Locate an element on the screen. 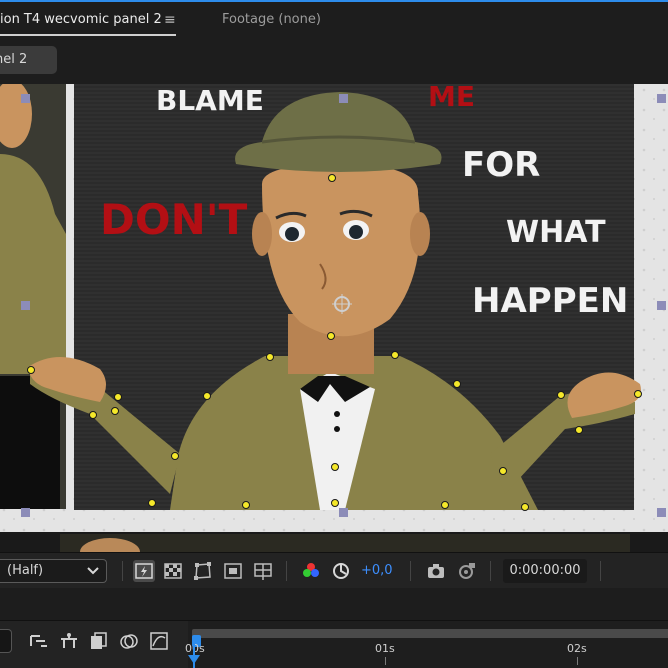 This screenshot has height=668, width=668. comp-navigator-tab: nel 2 is located at coordinates (28, 60).